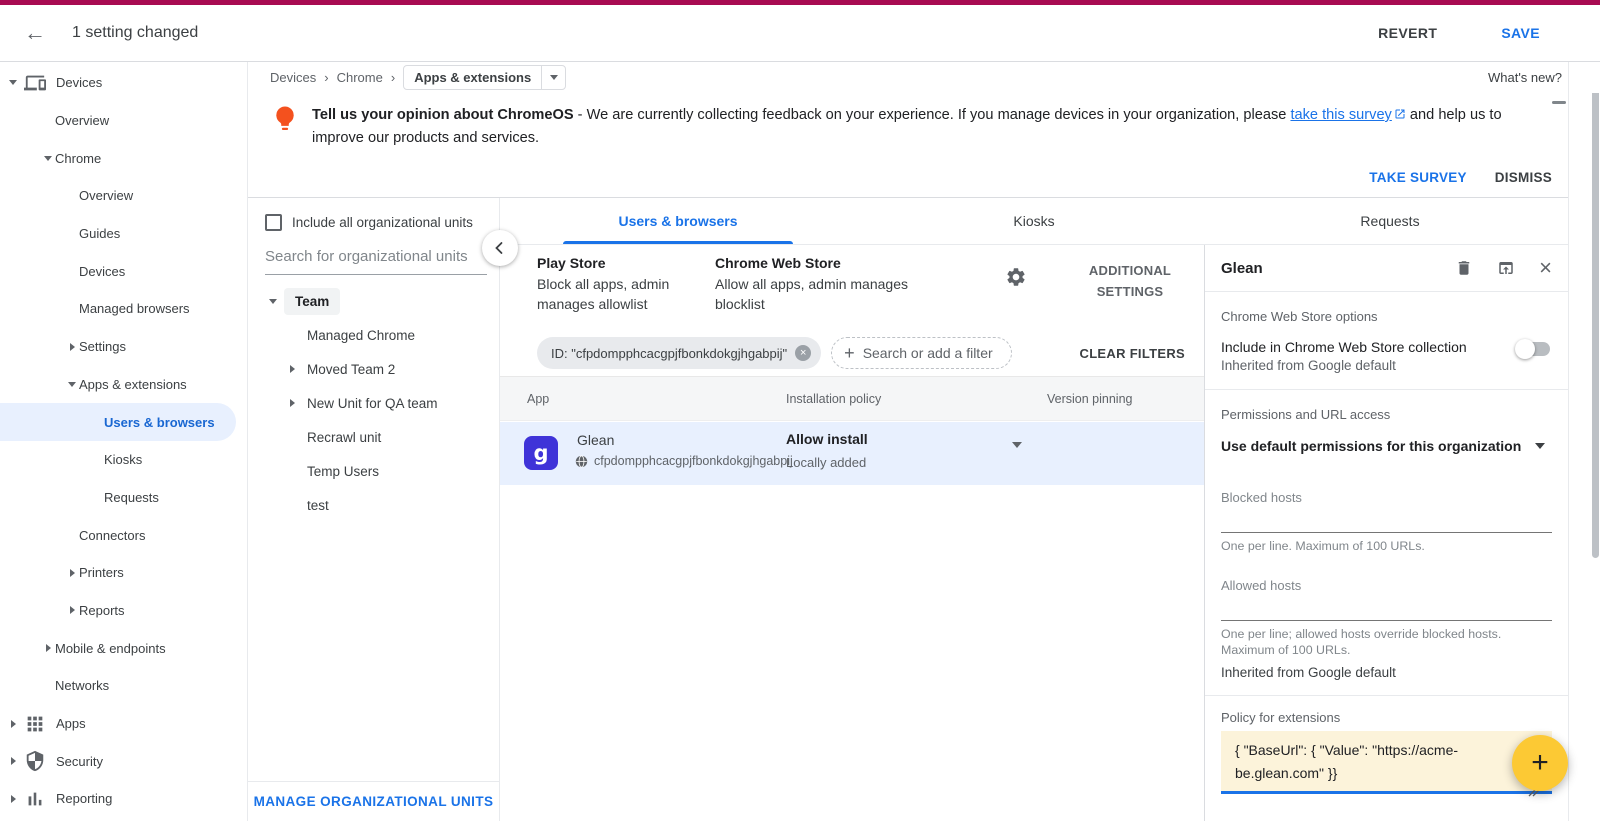 Image resolution: width=1600 pixels, height=821 pixels. I want to click on add-app-fab: +, so click(1540, 763).